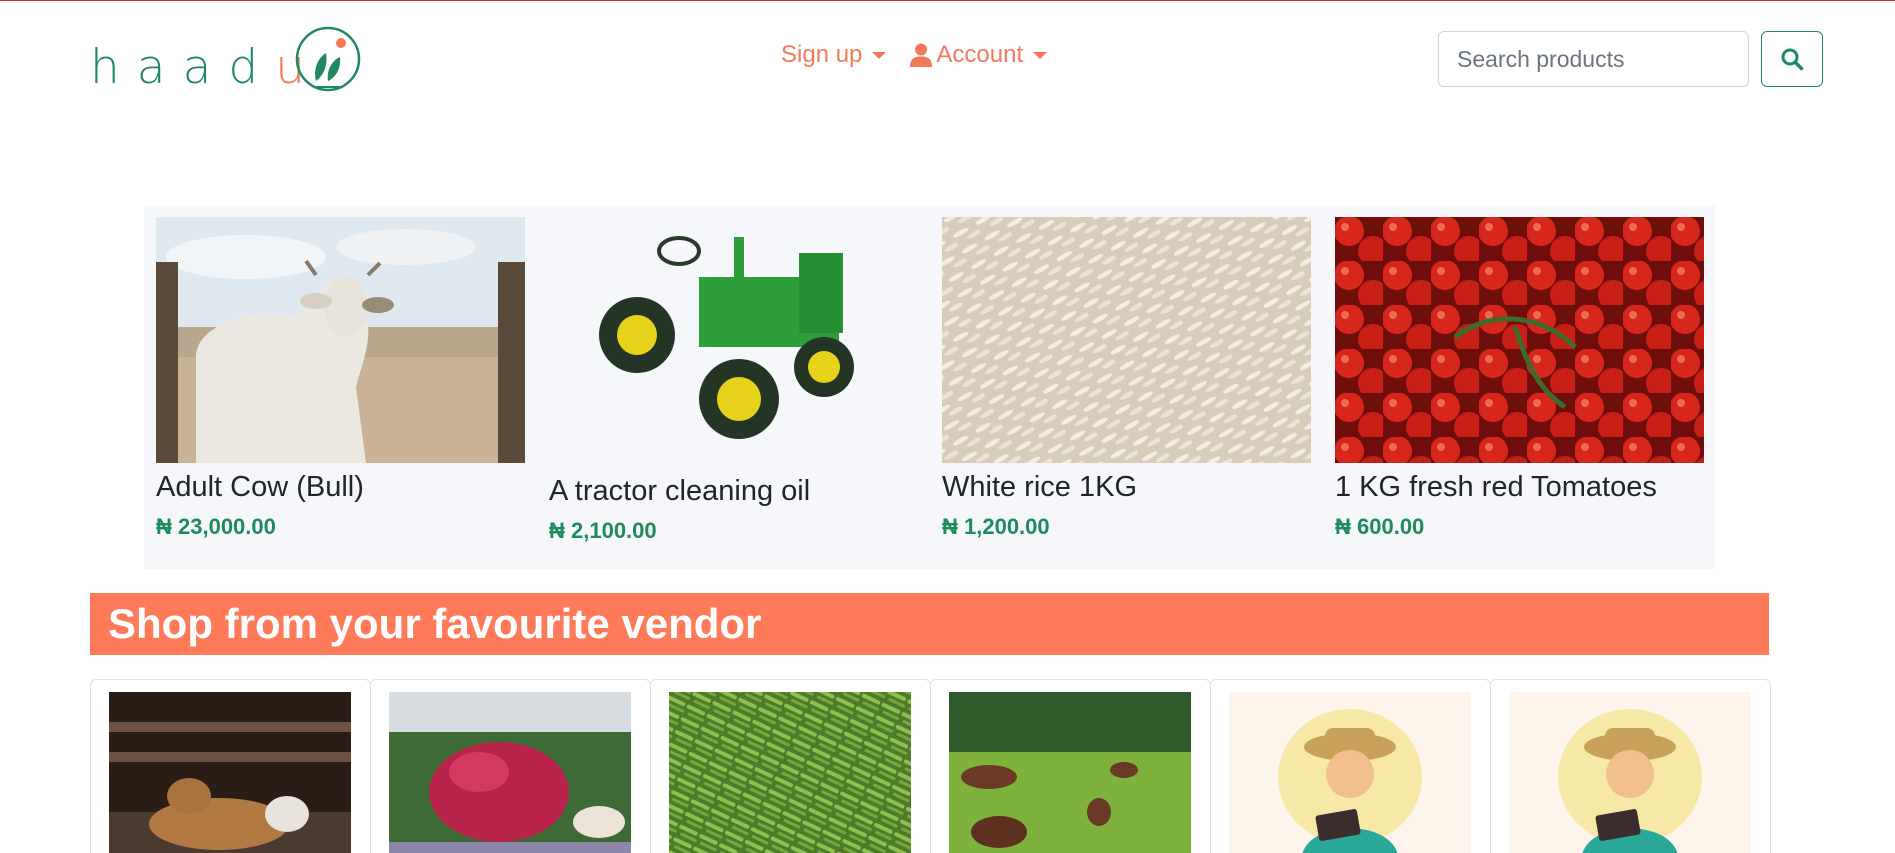  I want to click on product-card: 1 KG fresh red Tomatoes ₦ 600.00, so click(1519, 378).